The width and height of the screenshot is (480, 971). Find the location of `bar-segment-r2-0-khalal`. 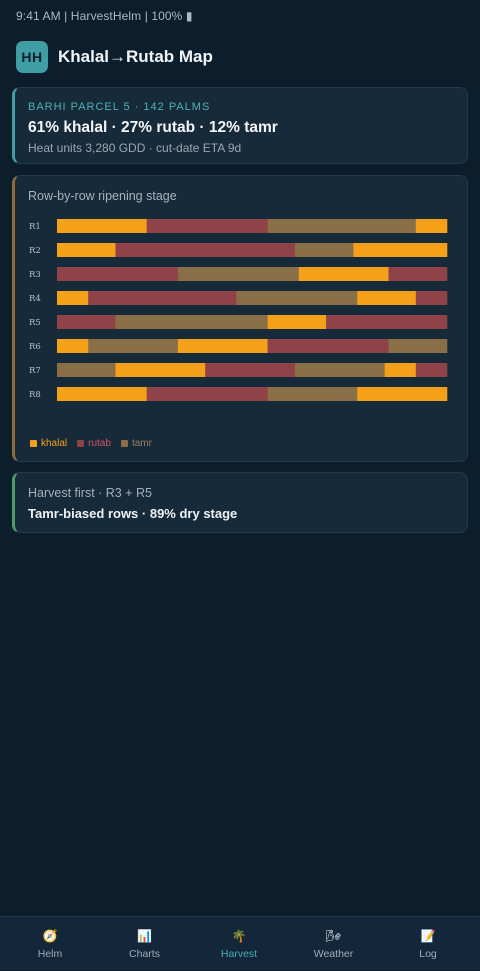

bar-segment-r2-0-khalal is located at coordinates (86, 250).